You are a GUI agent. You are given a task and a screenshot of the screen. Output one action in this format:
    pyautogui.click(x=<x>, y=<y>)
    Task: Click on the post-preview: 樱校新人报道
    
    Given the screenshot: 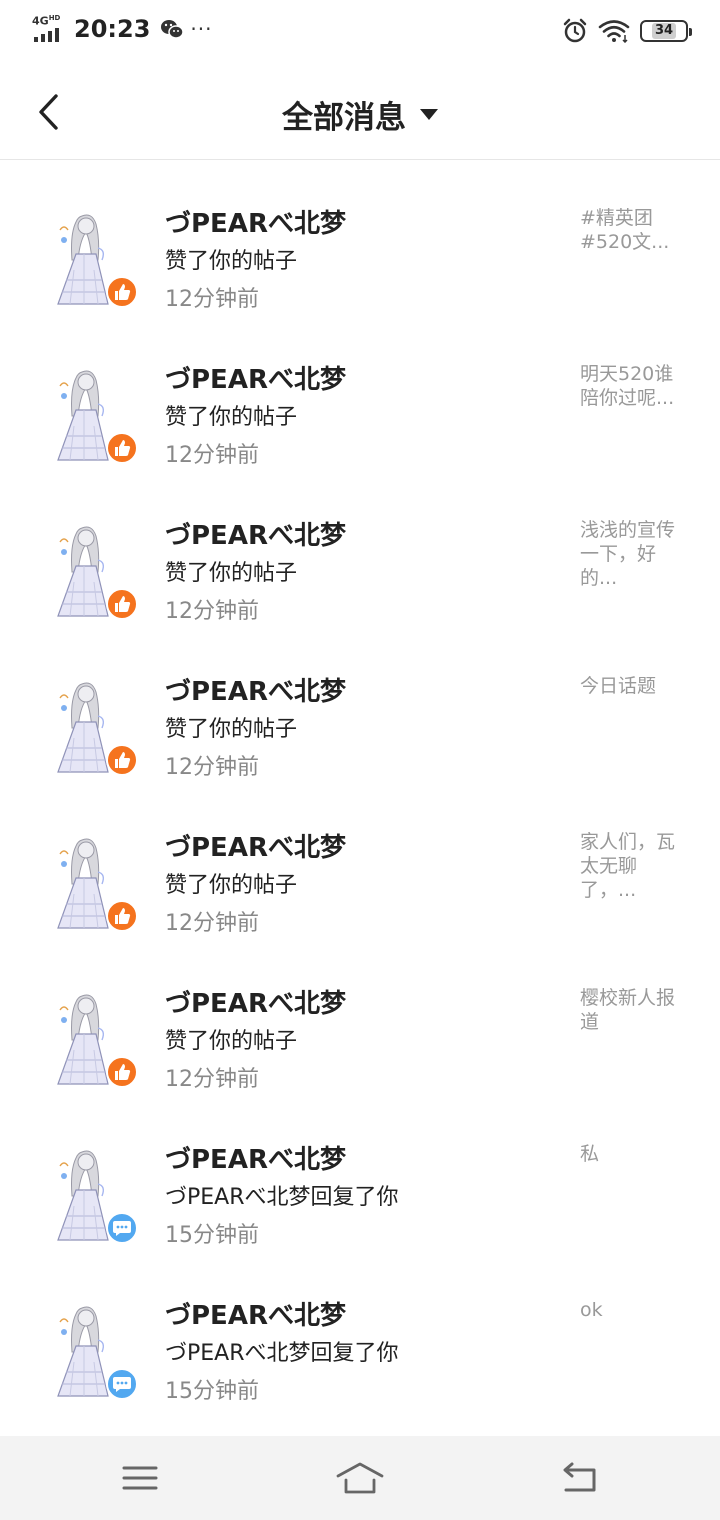 What is the action you would take?
    pyautogui.click(x=635, y=1010)
    